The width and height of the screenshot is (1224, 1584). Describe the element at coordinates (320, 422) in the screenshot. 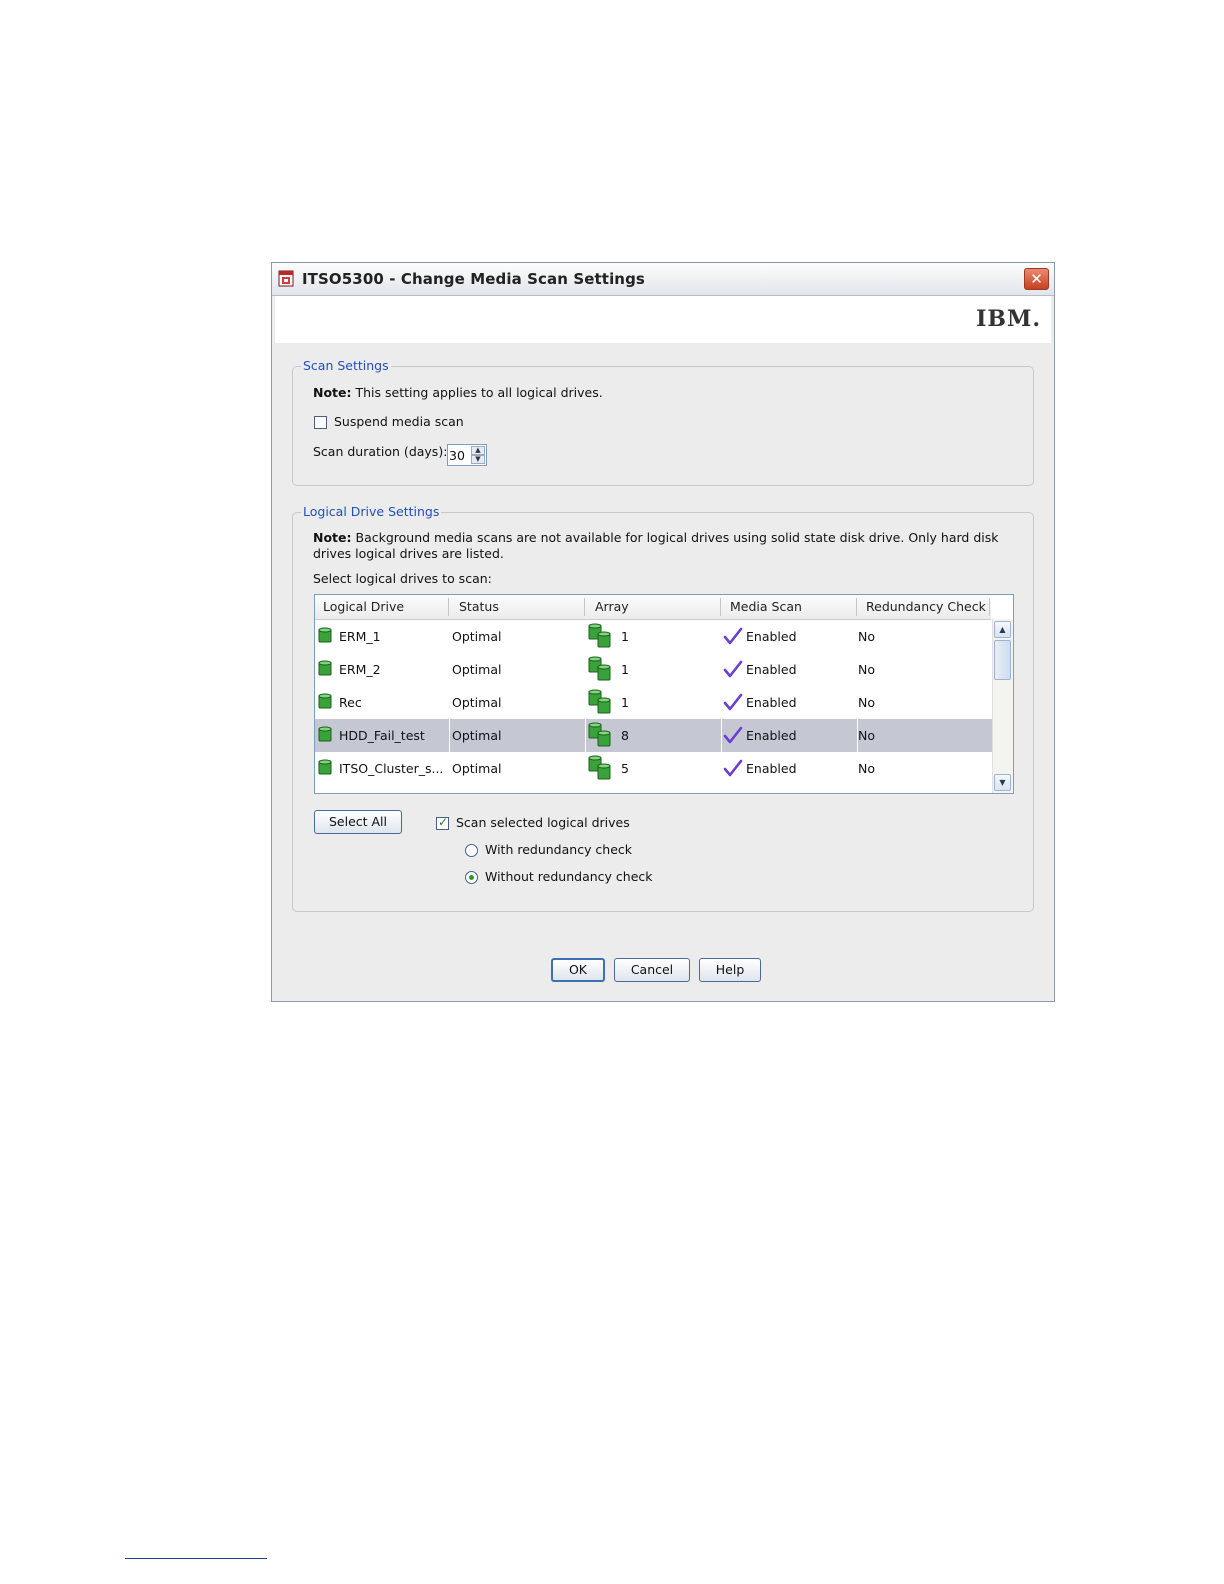

I see `suspend-media-scan-checkbox` at that location.